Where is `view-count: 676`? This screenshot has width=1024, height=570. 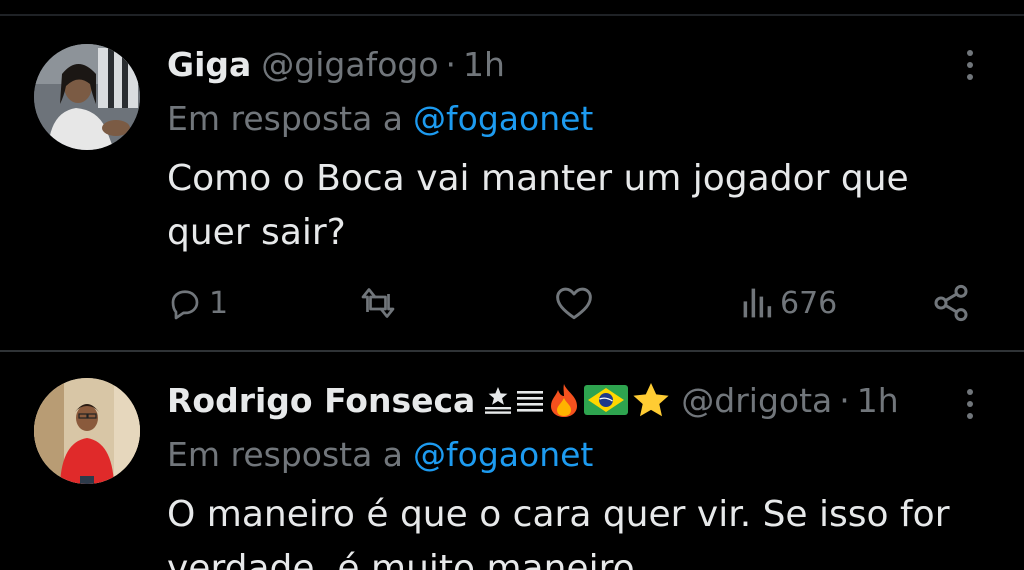
view-count: 676 is located at coordinates (809, 303).